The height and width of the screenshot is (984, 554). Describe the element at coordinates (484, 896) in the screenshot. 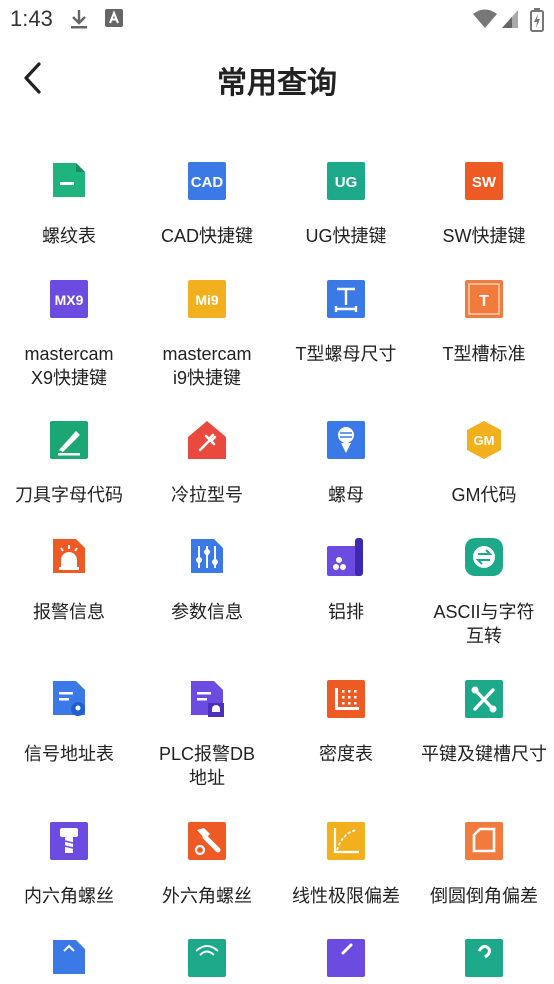

I see `grid-item-label: 倒圆倒角偏差` at that location.